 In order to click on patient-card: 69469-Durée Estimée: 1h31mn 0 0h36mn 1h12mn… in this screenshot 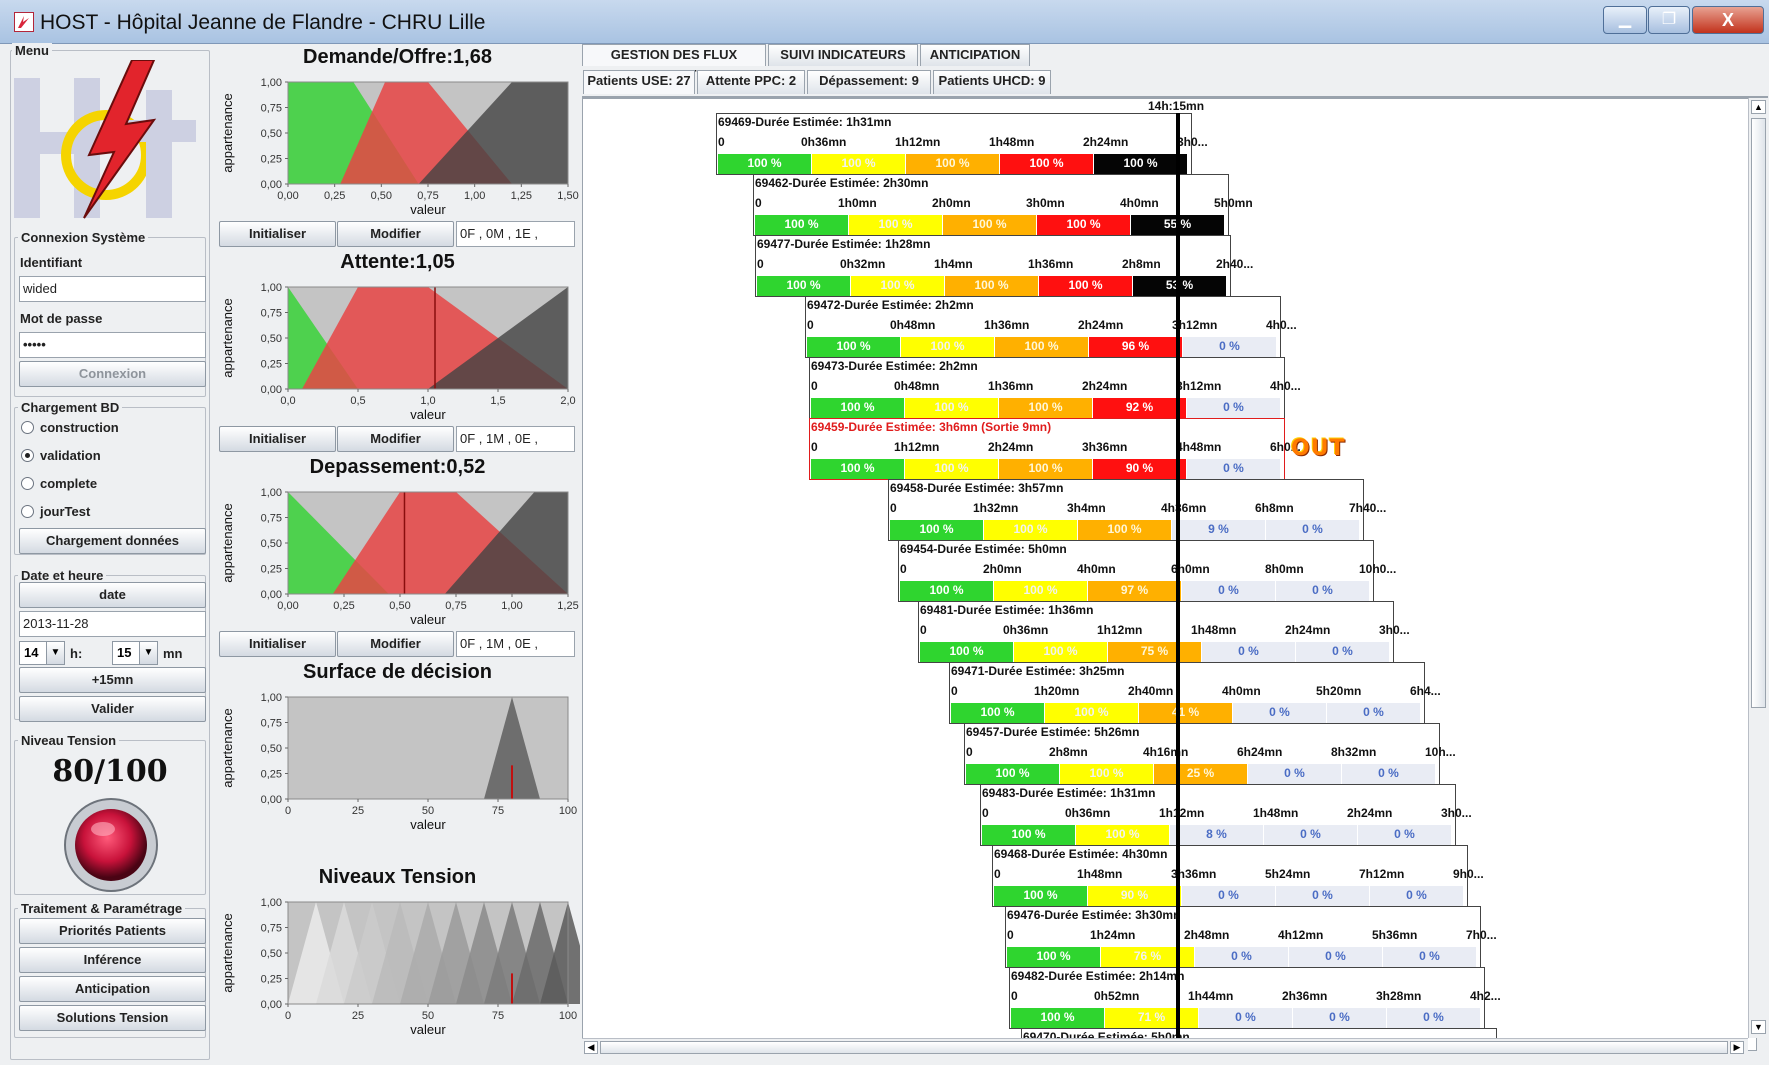, I will do `click(962, 144)`.